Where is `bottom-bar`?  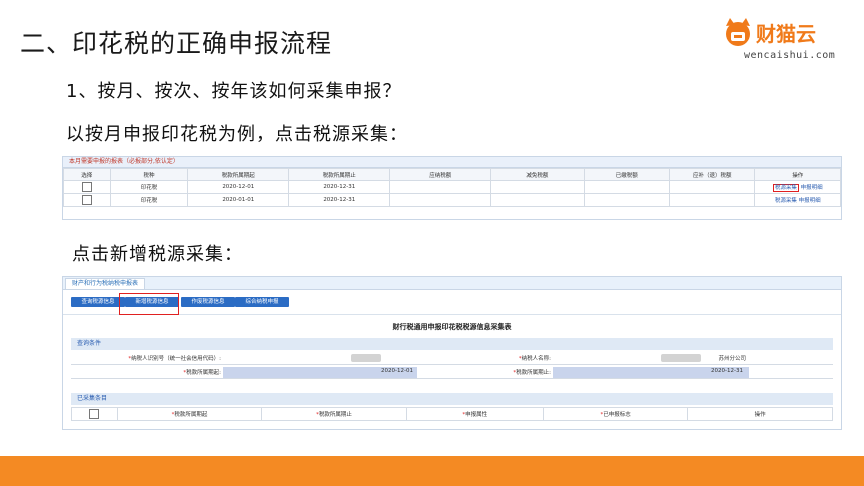 bottom-bar is located at coordinates (432, 471).